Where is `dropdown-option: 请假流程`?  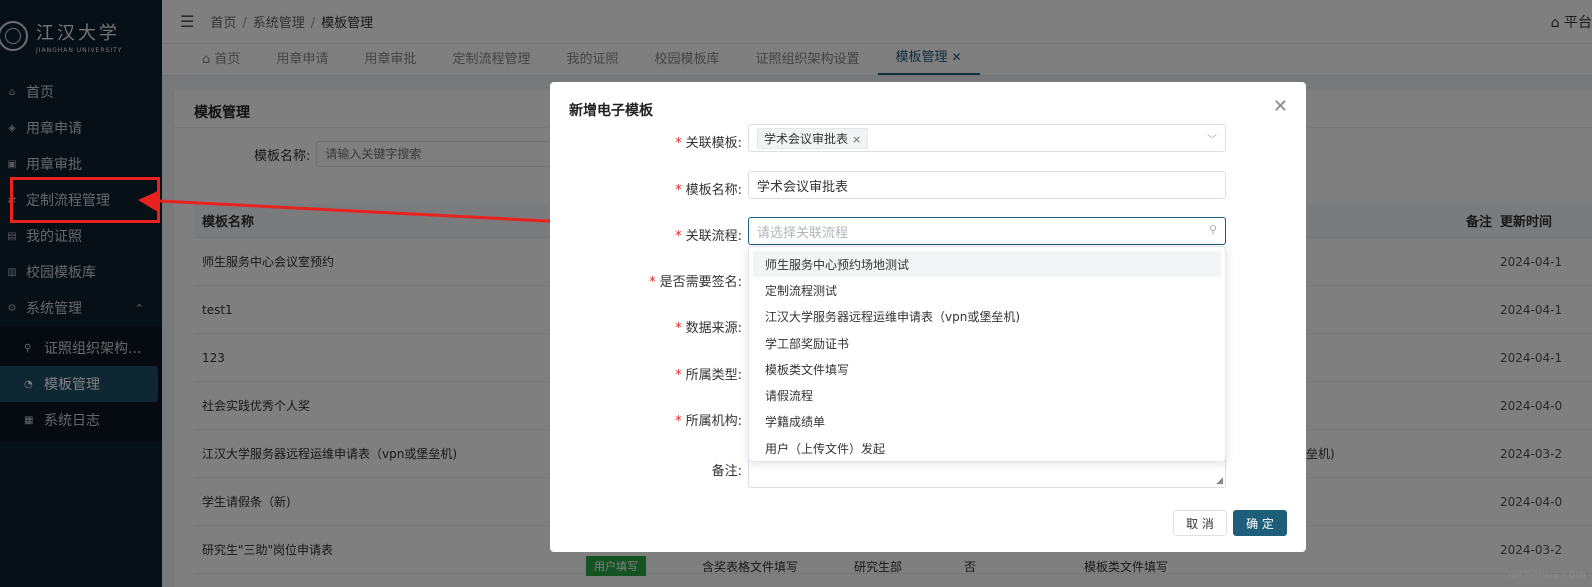
dropdown-option: 请假流程 is located at coordinates (987, 395).